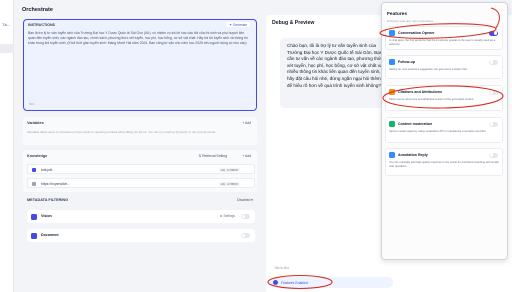 This screenshot has height=292, width=512. What do you see at coordinates (141, 169) in the screenshot?
I see `knowledge-item: tuts.pdf... HQ · HYBRID` at bounding box center [141, 169].